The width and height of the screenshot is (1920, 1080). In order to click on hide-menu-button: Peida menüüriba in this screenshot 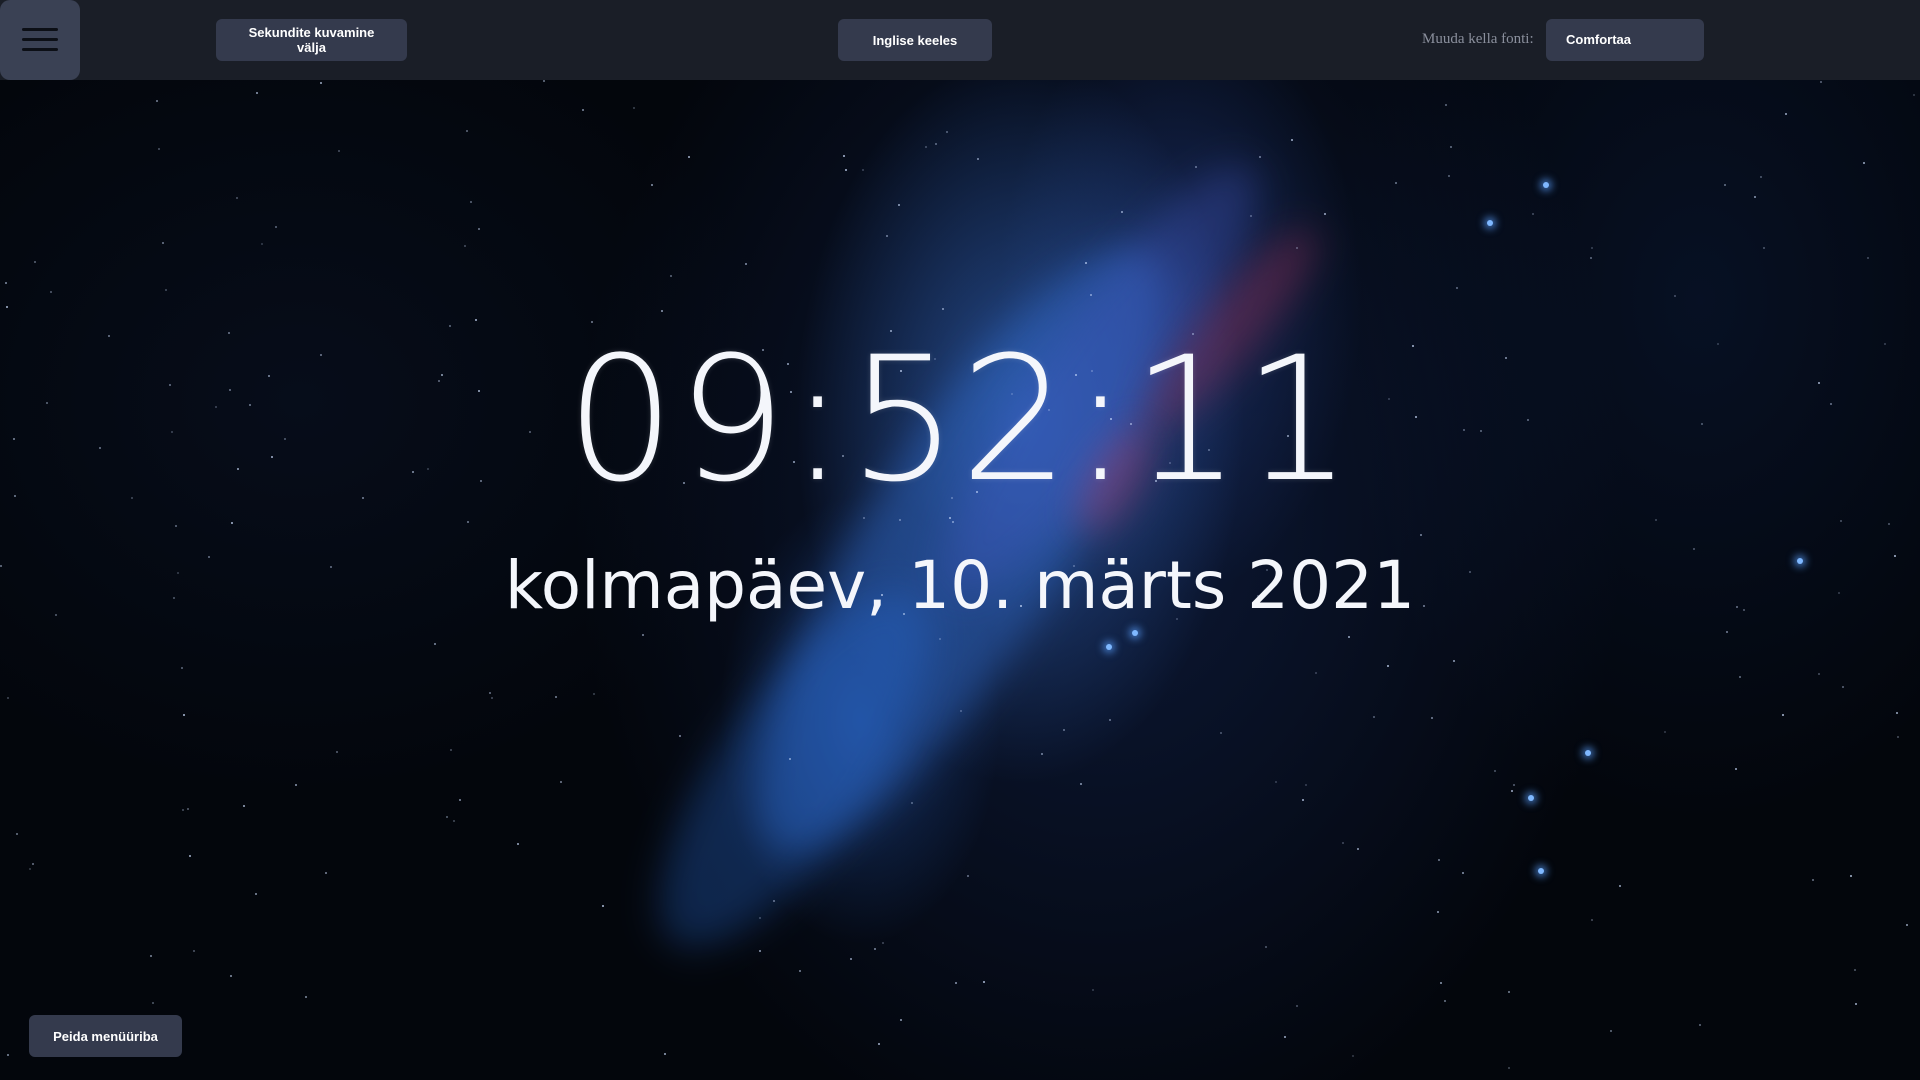, I will do `click(105, 1036)`.